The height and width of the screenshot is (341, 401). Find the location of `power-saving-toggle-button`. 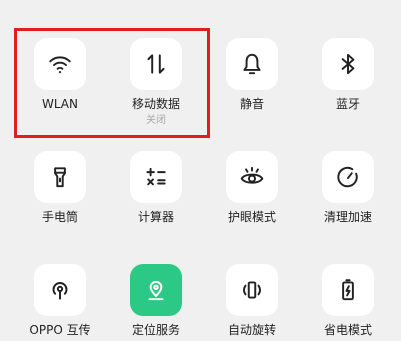

power-saving-toggle-button is located at coordinates (348, 290).